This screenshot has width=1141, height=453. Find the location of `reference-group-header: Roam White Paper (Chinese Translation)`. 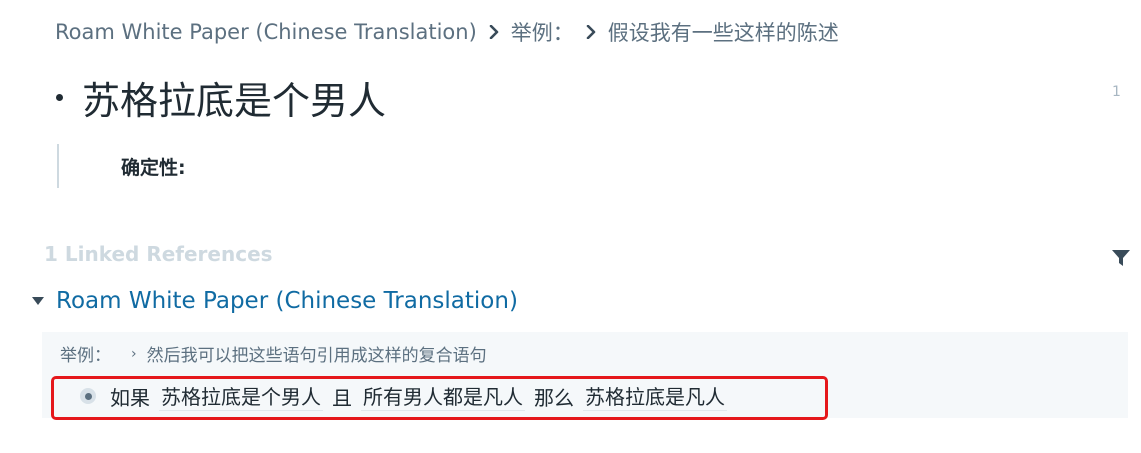

reference-group-header: Roam White Paper (Chinese Translation) is located at coordinates (274, 301).